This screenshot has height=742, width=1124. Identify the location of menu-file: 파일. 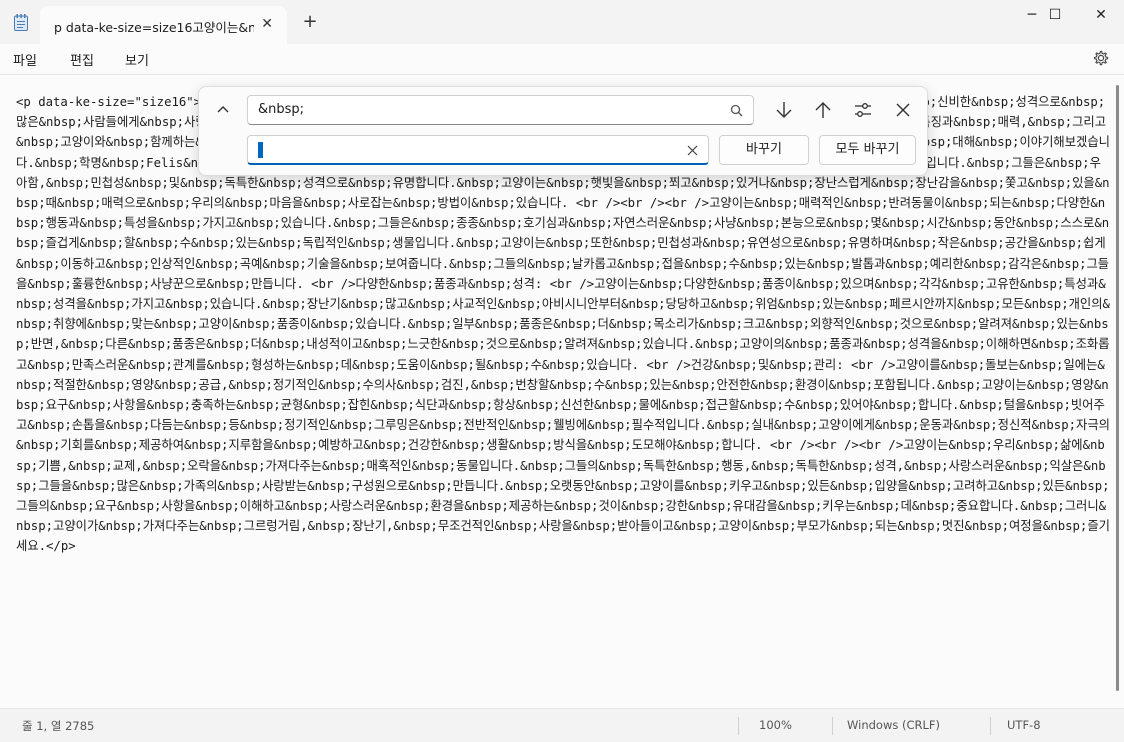
(25, 59).